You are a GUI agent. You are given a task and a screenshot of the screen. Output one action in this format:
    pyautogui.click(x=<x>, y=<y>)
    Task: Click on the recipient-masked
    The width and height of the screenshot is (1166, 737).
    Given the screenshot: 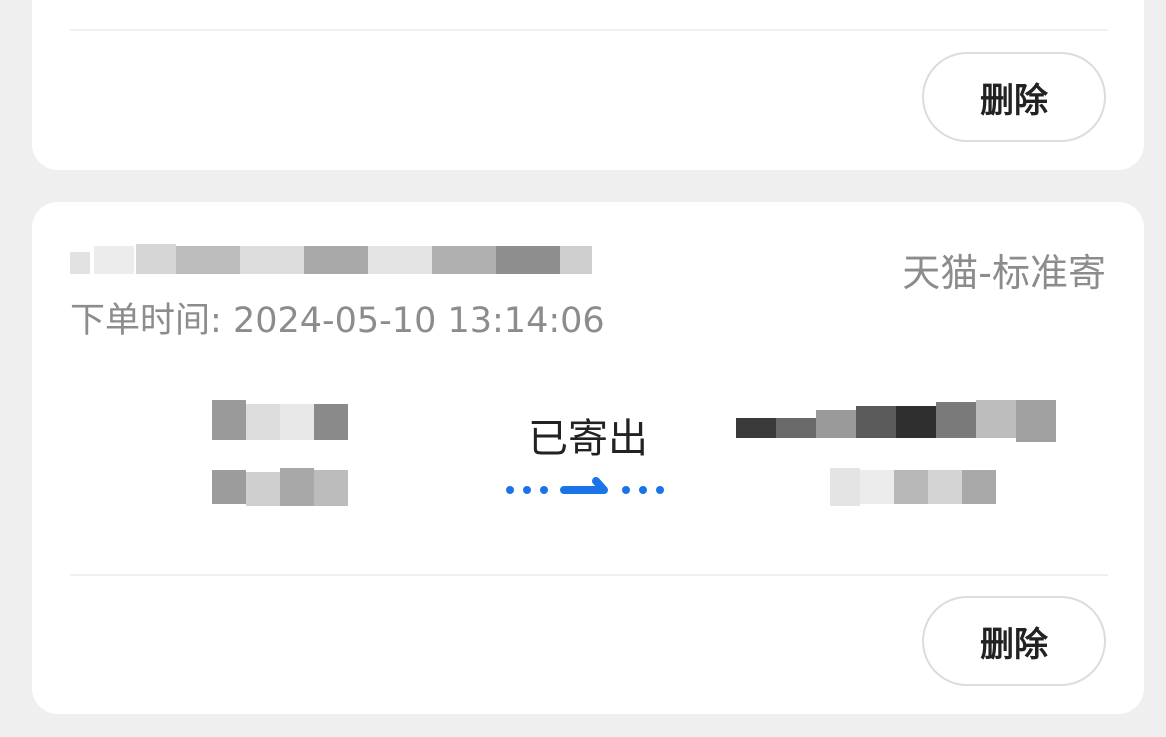 What is the action you would take?
    pyautogui.click(x=896, y=454)
    